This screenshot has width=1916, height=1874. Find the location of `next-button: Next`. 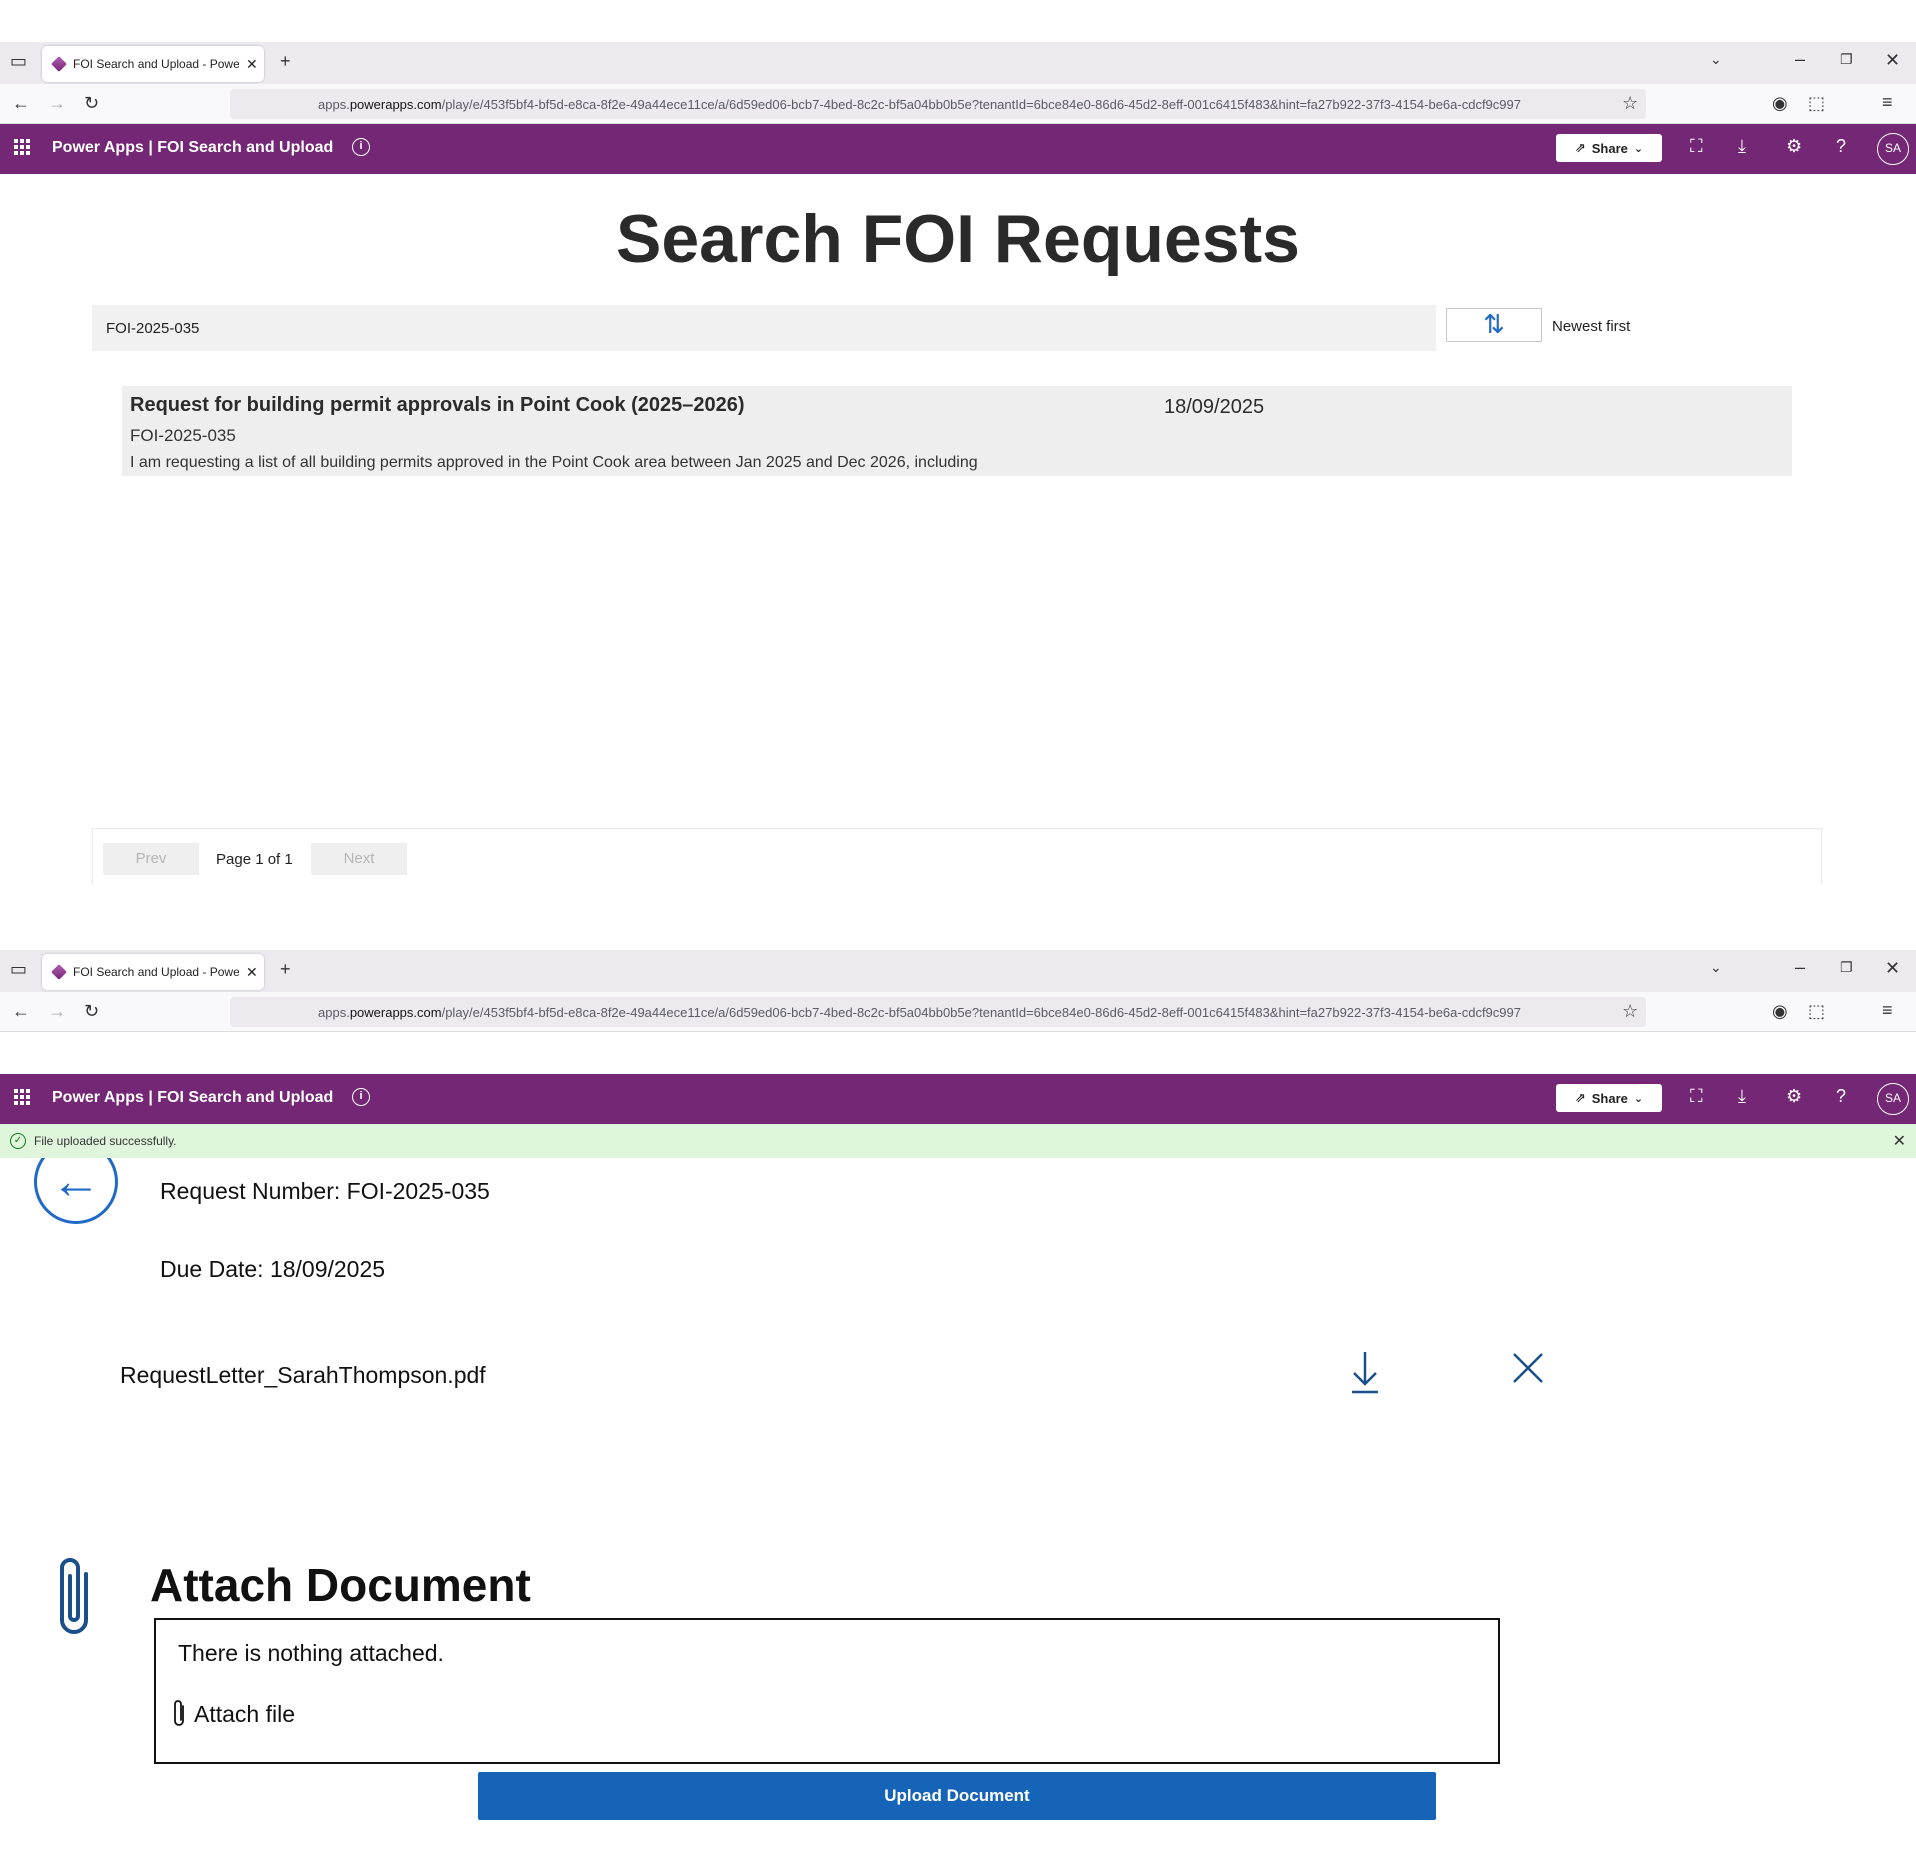

next-button: Next is located at coordinates (359, 859).